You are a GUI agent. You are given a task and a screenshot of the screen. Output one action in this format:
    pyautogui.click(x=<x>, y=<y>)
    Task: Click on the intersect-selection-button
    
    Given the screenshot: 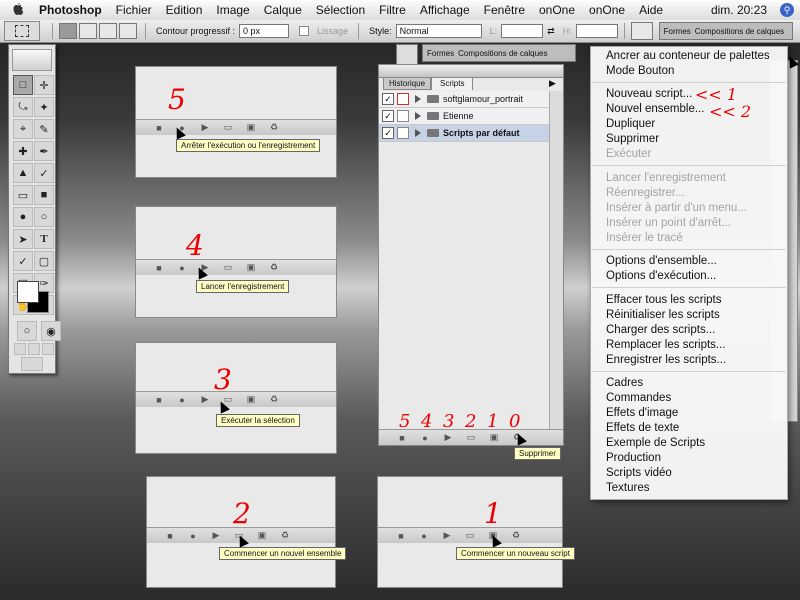 What is the action you would take?
    pyautogui.click(x=128, y=31)
    